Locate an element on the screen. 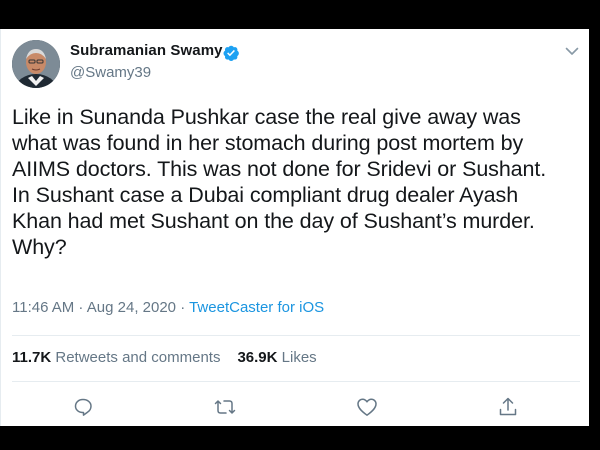  avatar-portrait-icon is located at coordinates (36, 64).